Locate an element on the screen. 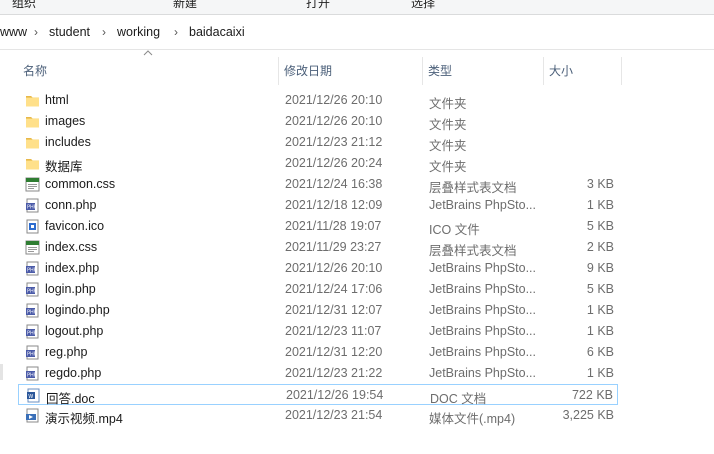 This screenshot has width=714, height=454. file-name: 演示视频.mp4 is located at coordinates (84, 419).